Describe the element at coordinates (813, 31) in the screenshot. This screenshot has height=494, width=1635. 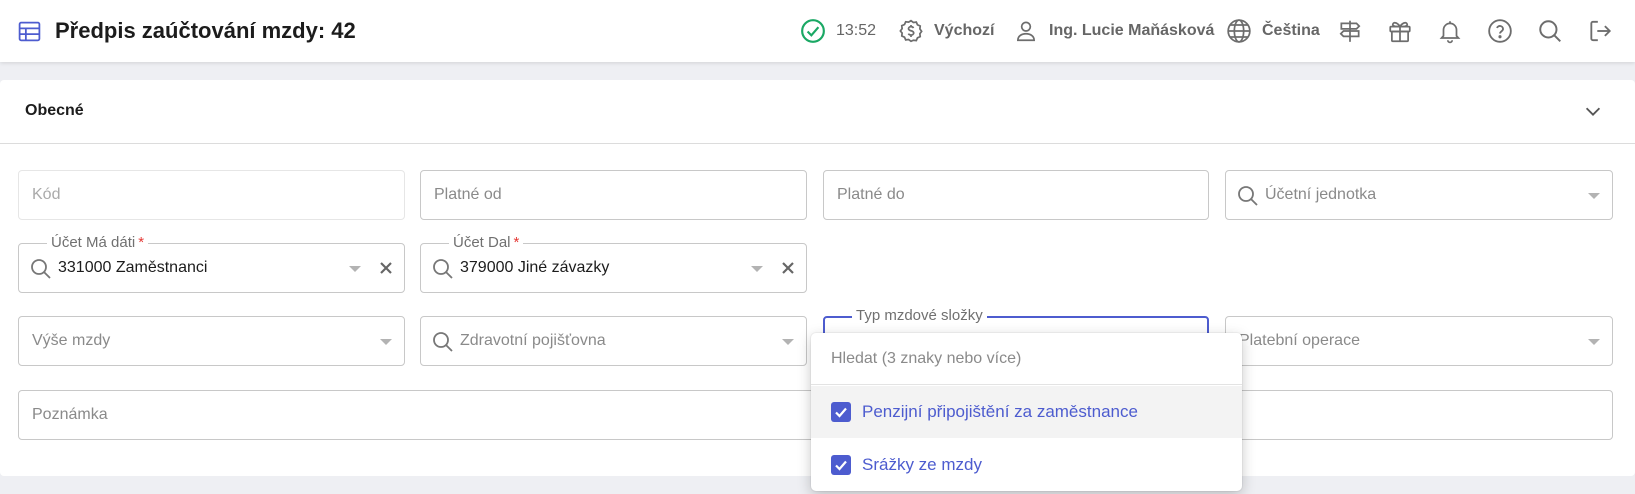
I see `check-circle-icon` at that location.